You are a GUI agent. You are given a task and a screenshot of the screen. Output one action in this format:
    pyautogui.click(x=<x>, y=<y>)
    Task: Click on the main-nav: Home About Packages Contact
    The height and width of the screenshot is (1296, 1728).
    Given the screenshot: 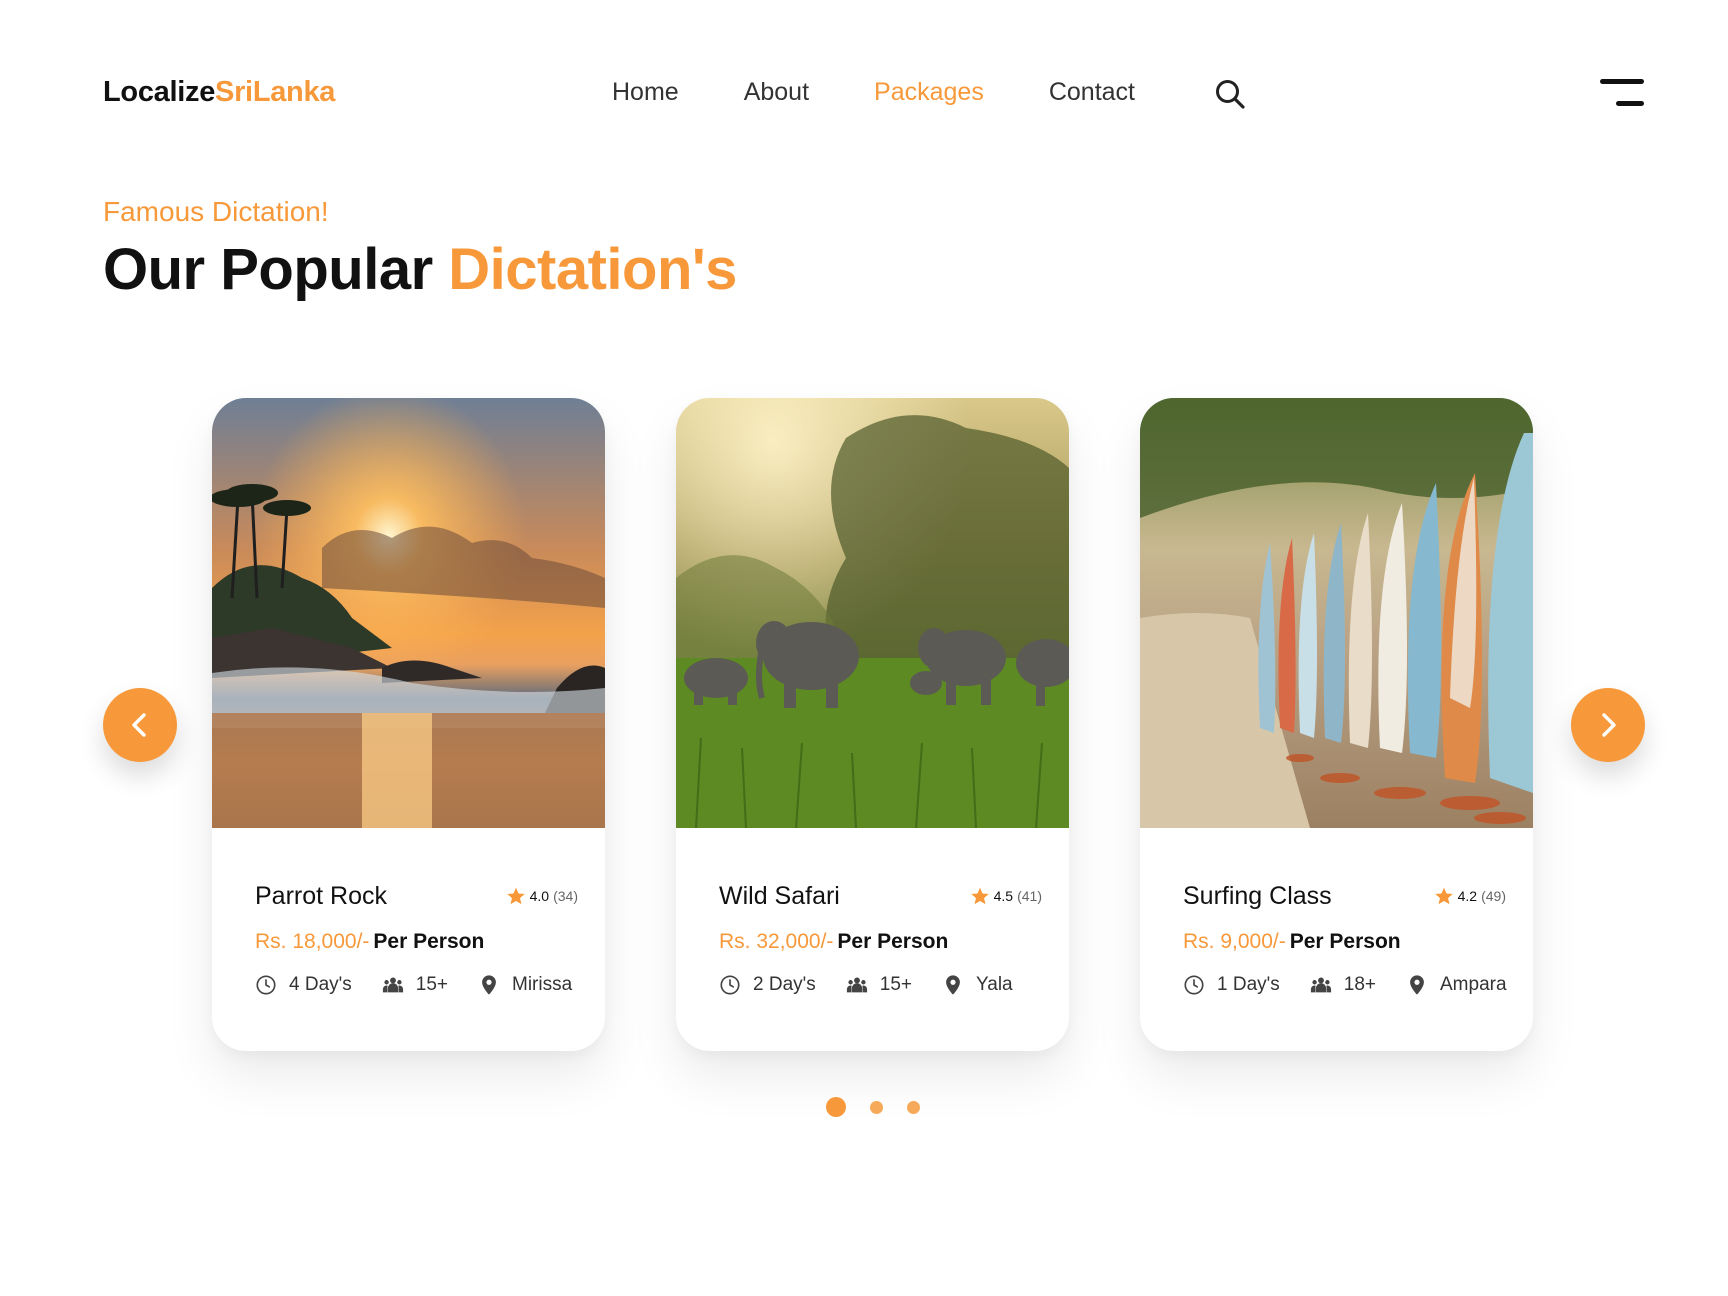 What is the action you would take?
    pyautogui.click(x=906, y=92)
    